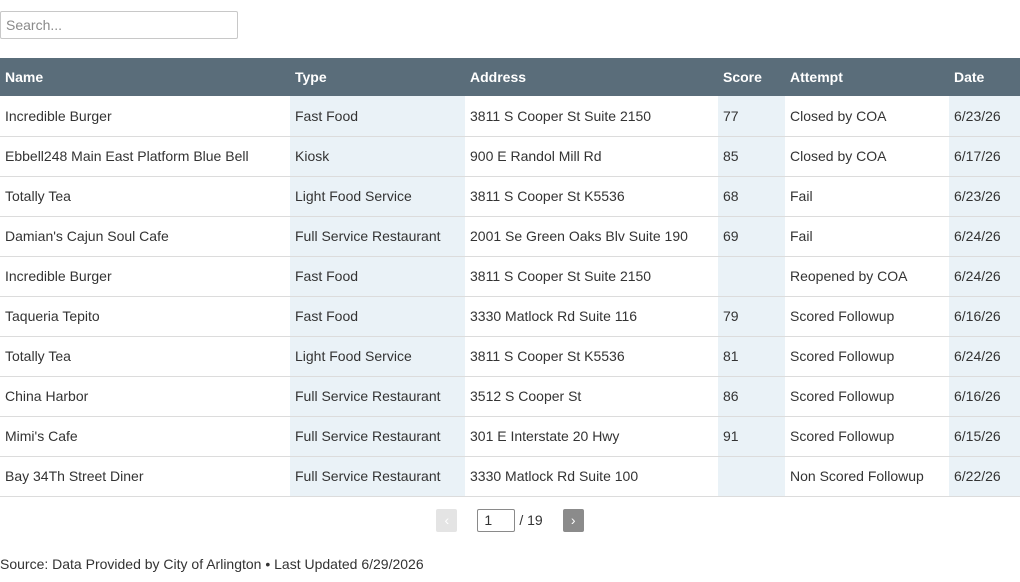  I want to click on cell-address: 3330 Matlock Rd Suite 100, so click(591, 476).